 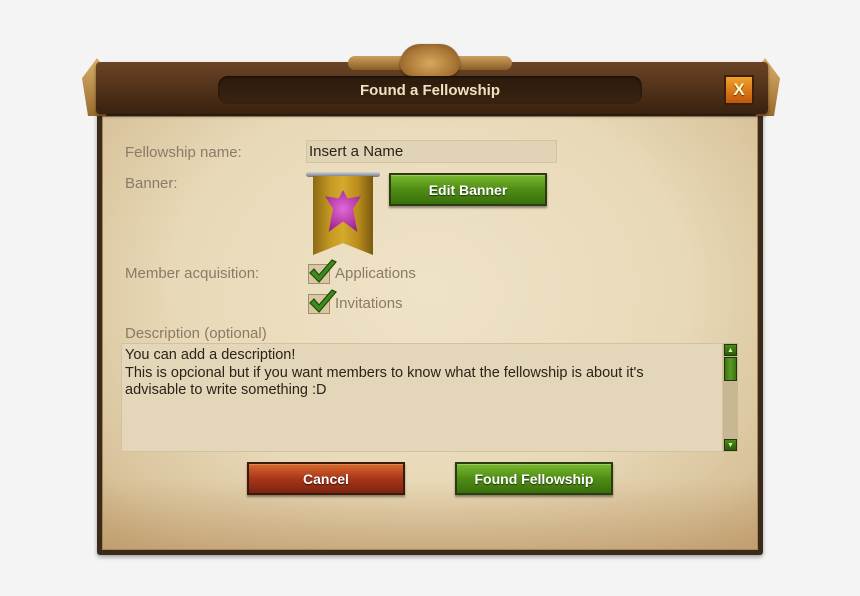 What do you see at coordinates (210, 355) in the screenshot?
I see `description-line: You can add a description!` at bounding box center [210, 355].